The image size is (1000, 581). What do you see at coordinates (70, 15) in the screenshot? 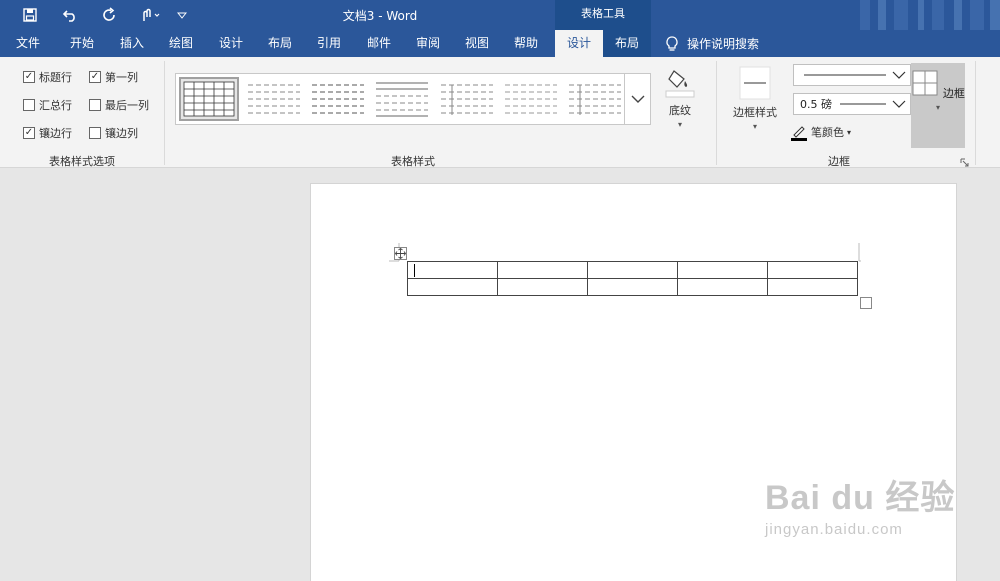
I see `undo-icon` at bounding box center [70, 15].